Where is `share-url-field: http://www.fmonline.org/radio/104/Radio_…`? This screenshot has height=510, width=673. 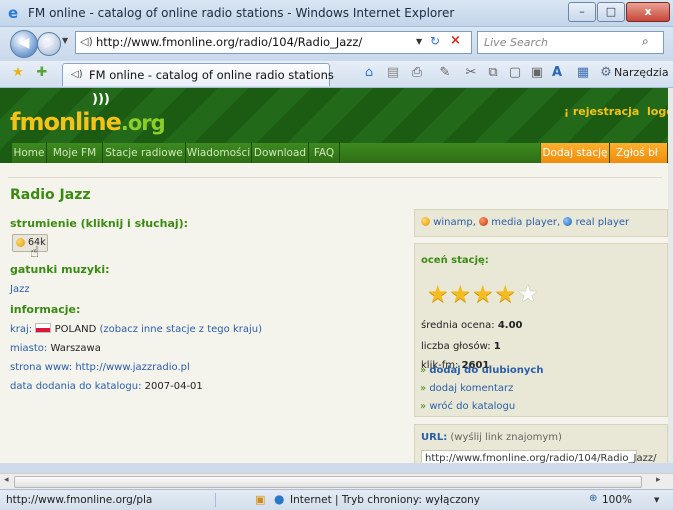
share-url-field: http://www.fmonline.org/radio/104/Radio_… is located at coordinates (539, 456).